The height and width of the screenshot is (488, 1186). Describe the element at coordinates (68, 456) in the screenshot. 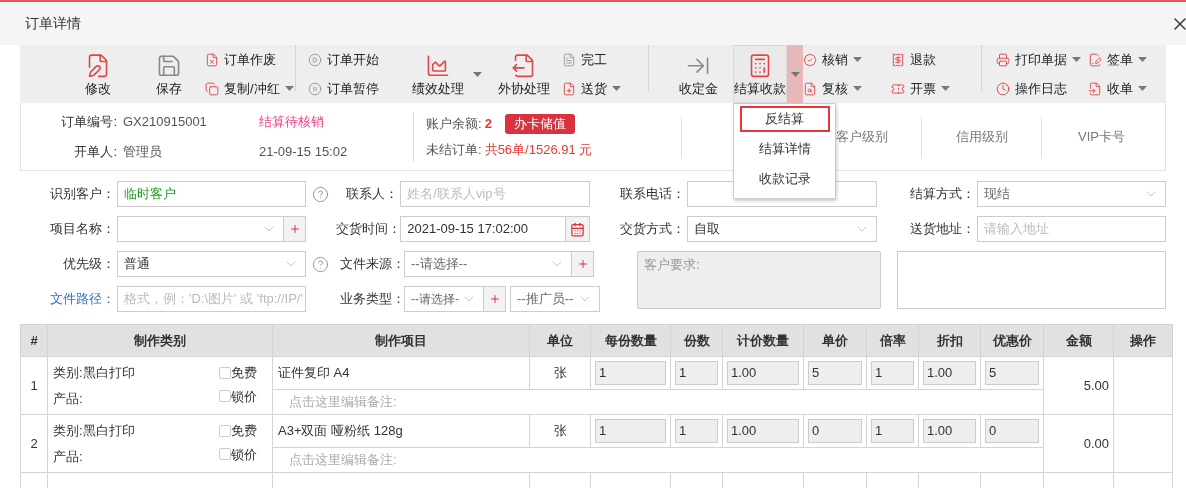

I see `product-text: 产品:` at that location.